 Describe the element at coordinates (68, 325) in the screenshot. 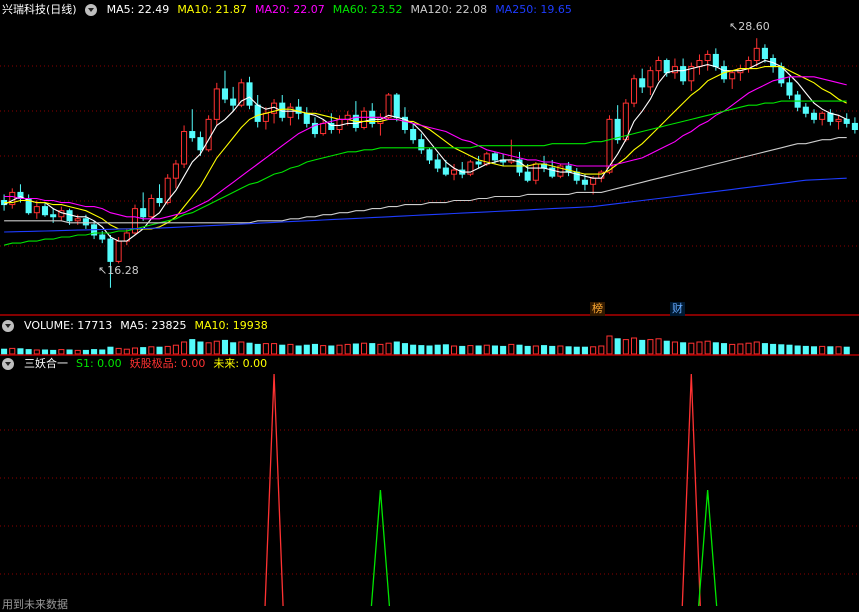

I see `volume-label: VOLUME: 17713` at that location.